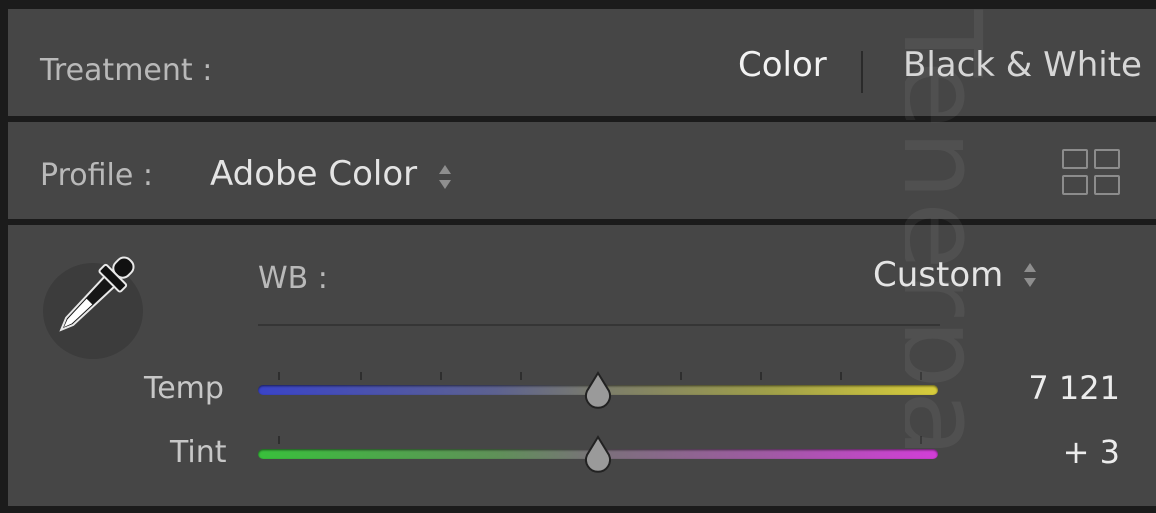  I want to click on profile-label: Profile :, so click(96, 175).